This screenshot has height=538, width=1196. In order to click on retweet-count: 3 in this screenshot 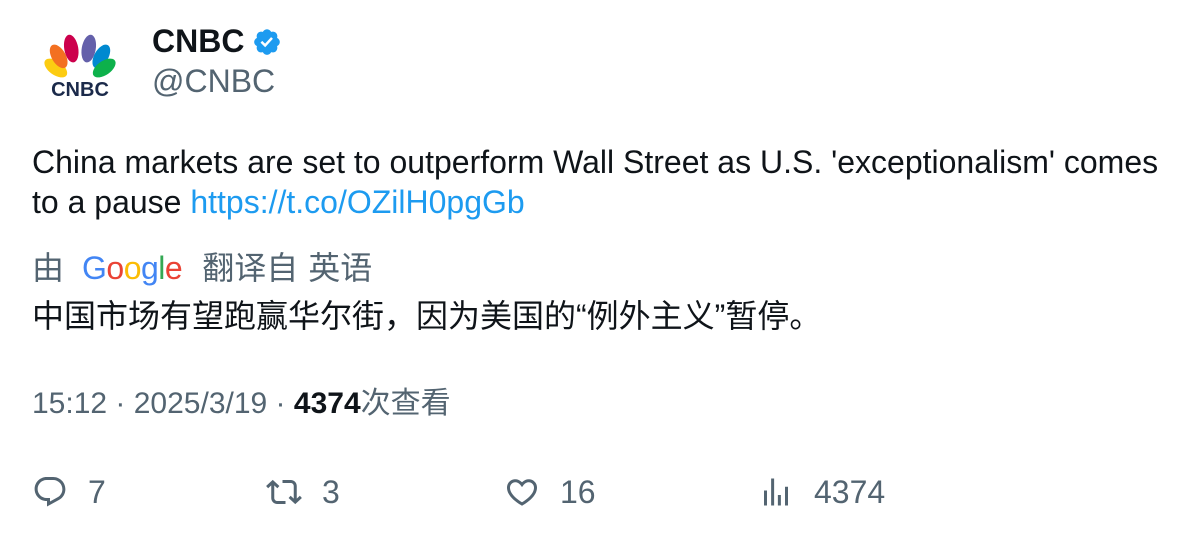, I will do `click(331, 492)`.